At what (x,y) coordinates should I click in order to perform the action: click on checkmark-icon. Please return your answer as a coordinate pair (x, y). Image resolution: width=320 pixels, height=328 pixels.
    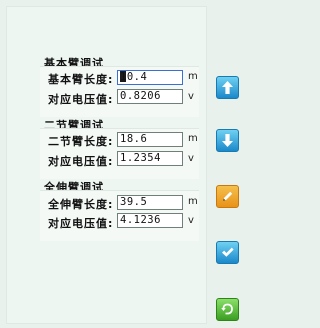
    Looking at the image, I should click on (228, 252).